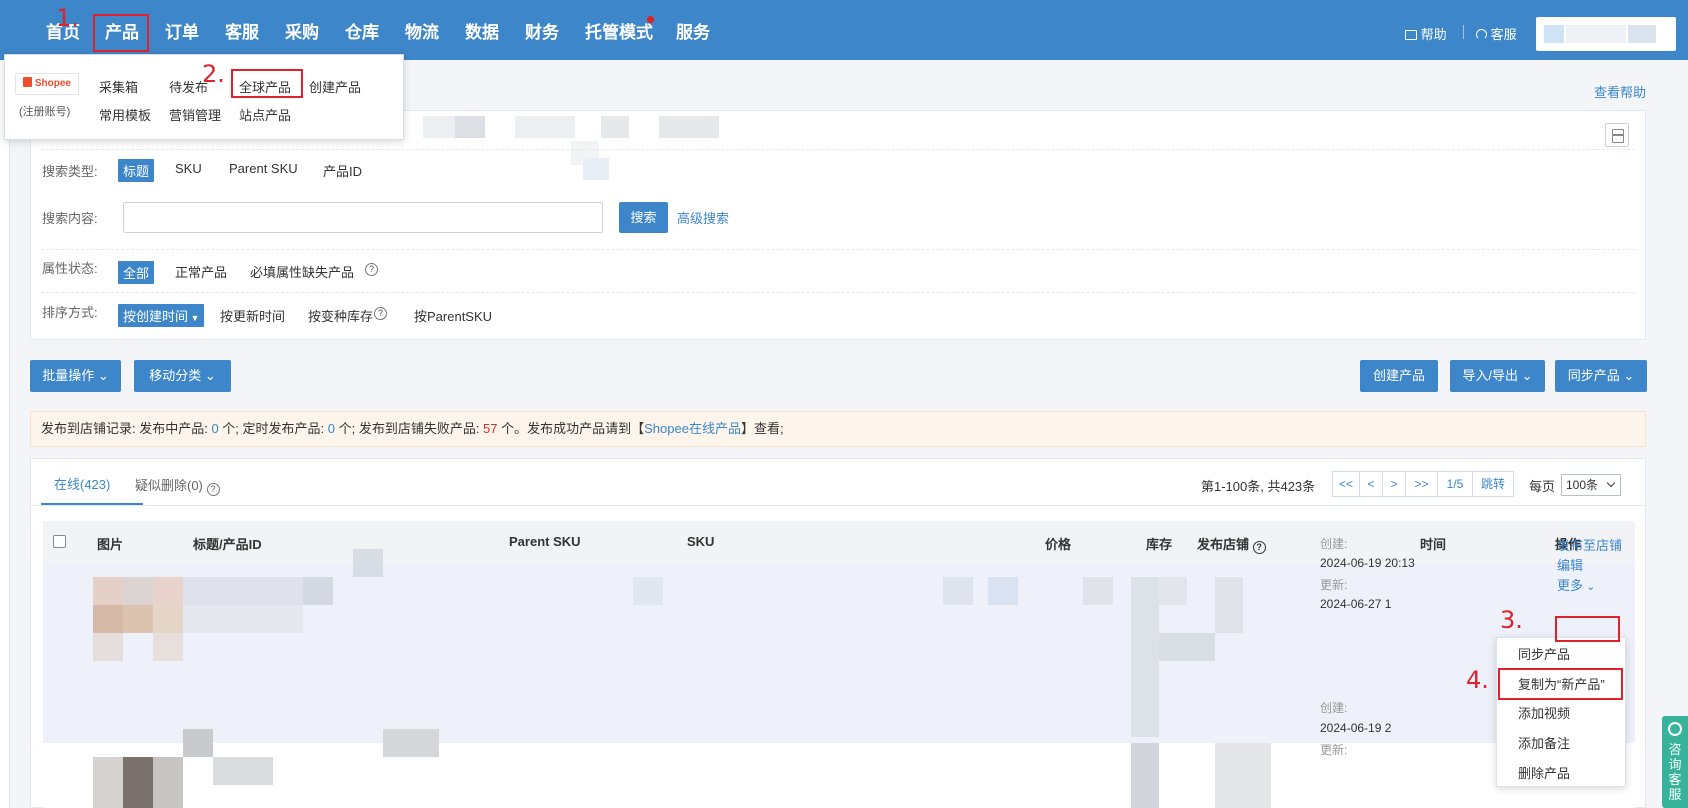  What do you see at coordinates (701, 541) in the screenshot?
I see `col-sku: SKU` at bounding box center [701, 541].